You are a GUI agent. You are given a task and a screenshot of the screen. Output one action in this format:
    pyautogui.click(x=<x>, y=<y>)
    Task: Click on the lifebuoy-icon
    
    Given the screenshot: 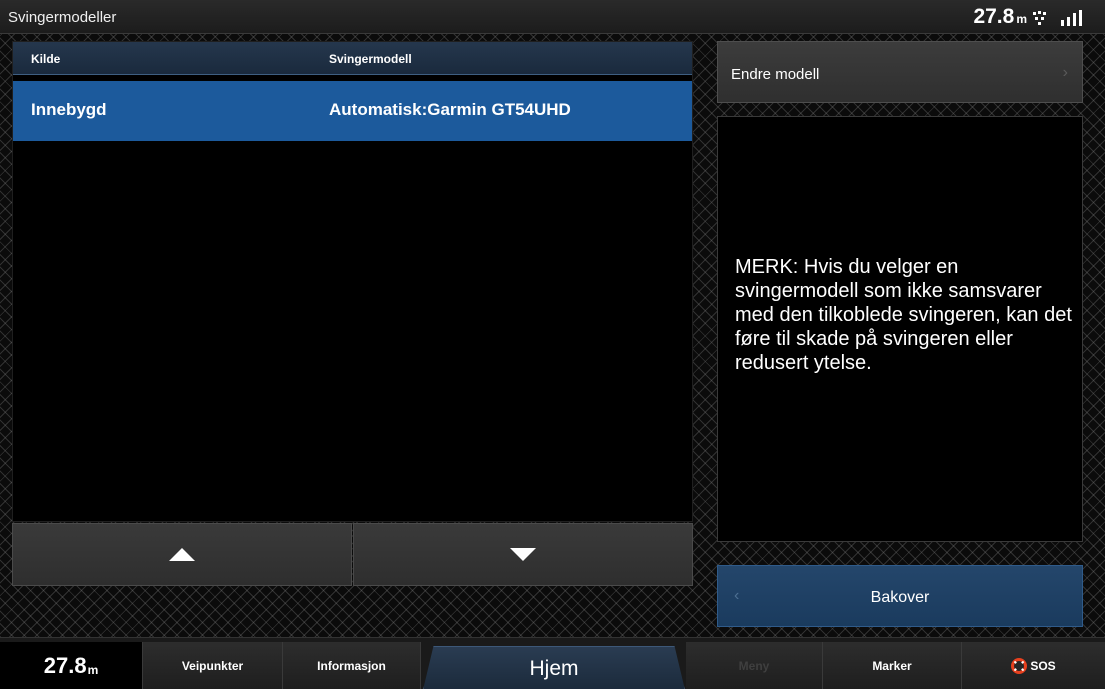 What is the action you would take?
    pyautogui.click(x=1019, y=666)
    